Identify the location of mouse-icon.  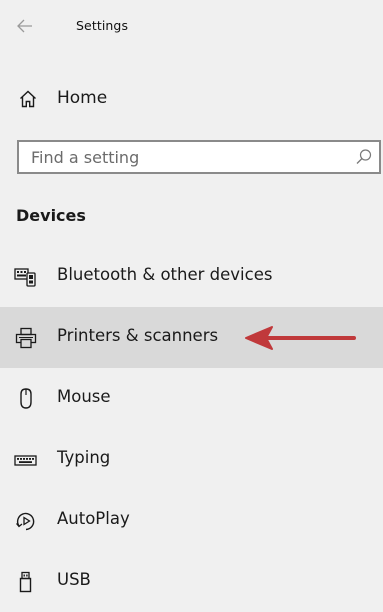
(26, 399).